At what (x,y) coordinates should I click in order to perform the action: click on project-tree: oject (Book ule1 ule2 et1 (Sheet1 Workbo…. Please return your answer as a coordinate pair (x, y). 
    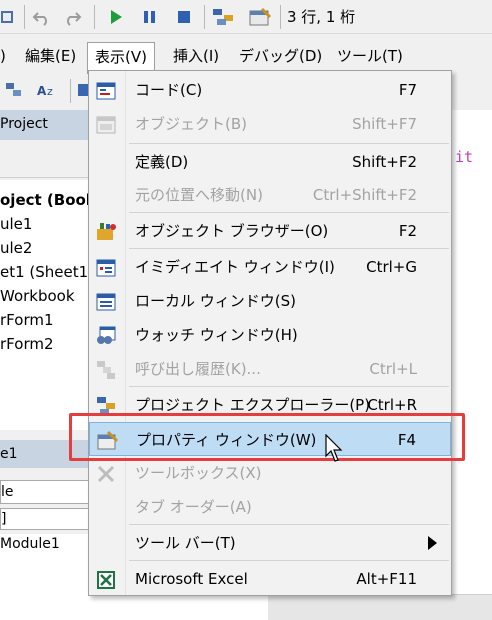
    Looking at the image, I should click on (48, 305).